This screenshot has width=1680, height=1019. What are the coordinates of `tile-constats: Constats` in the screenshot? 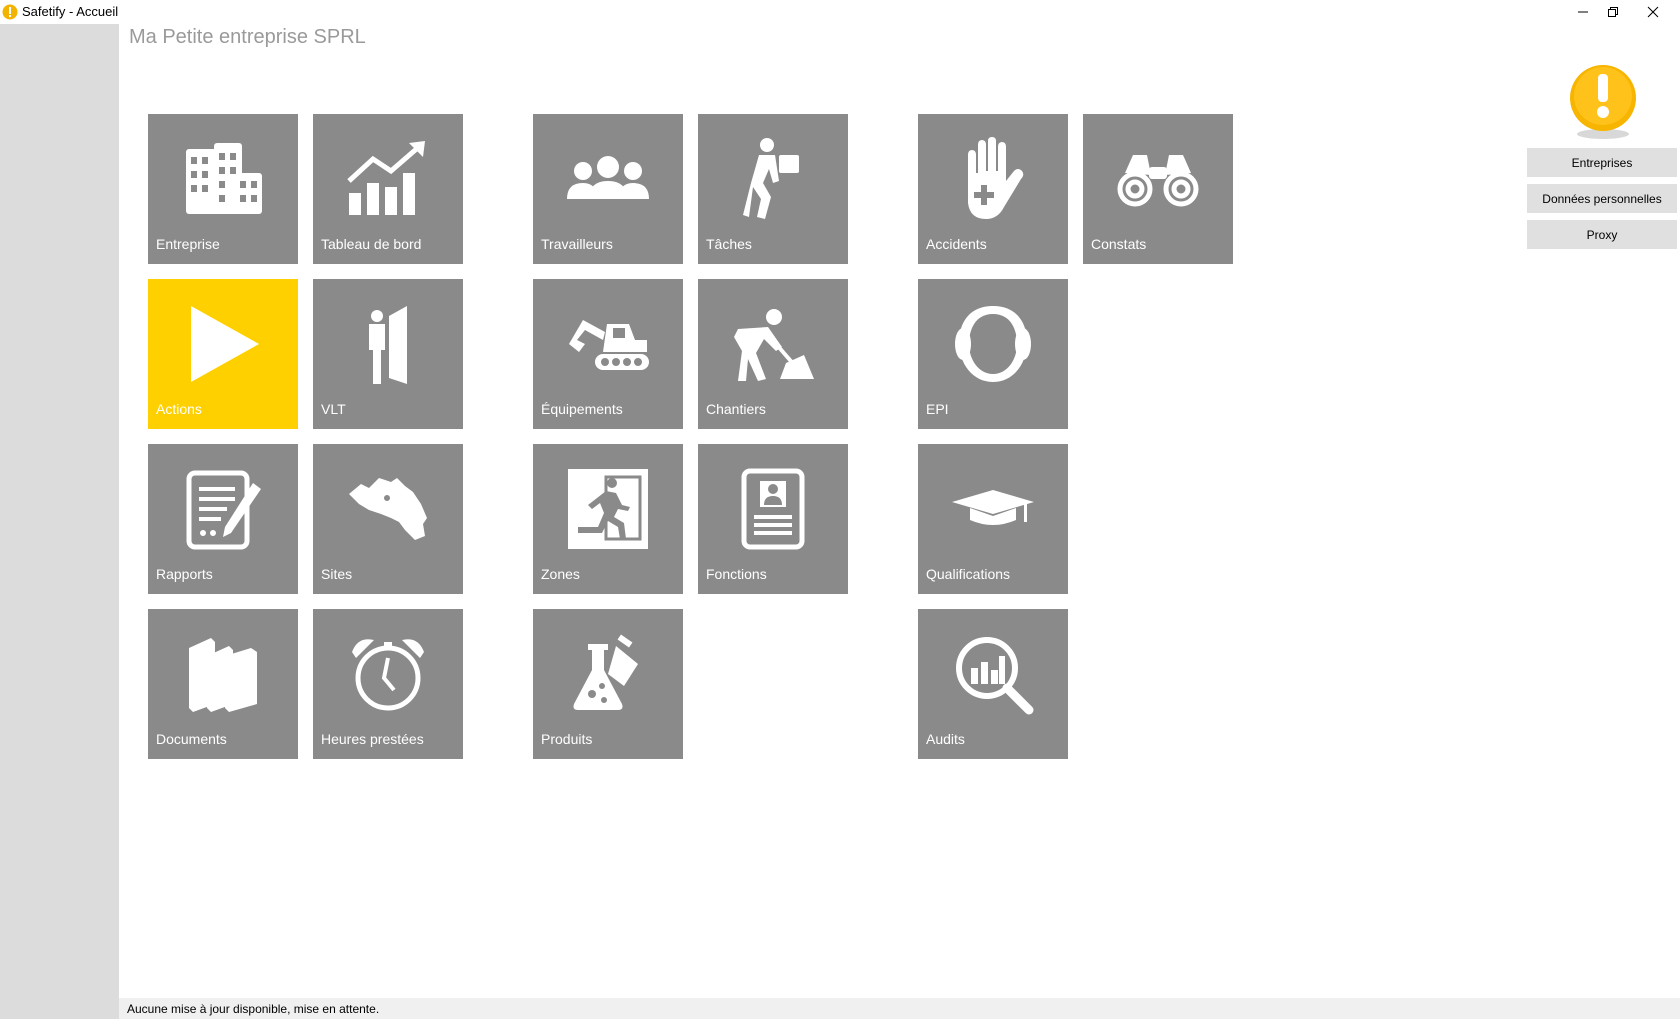 It's located at (1158, 189).